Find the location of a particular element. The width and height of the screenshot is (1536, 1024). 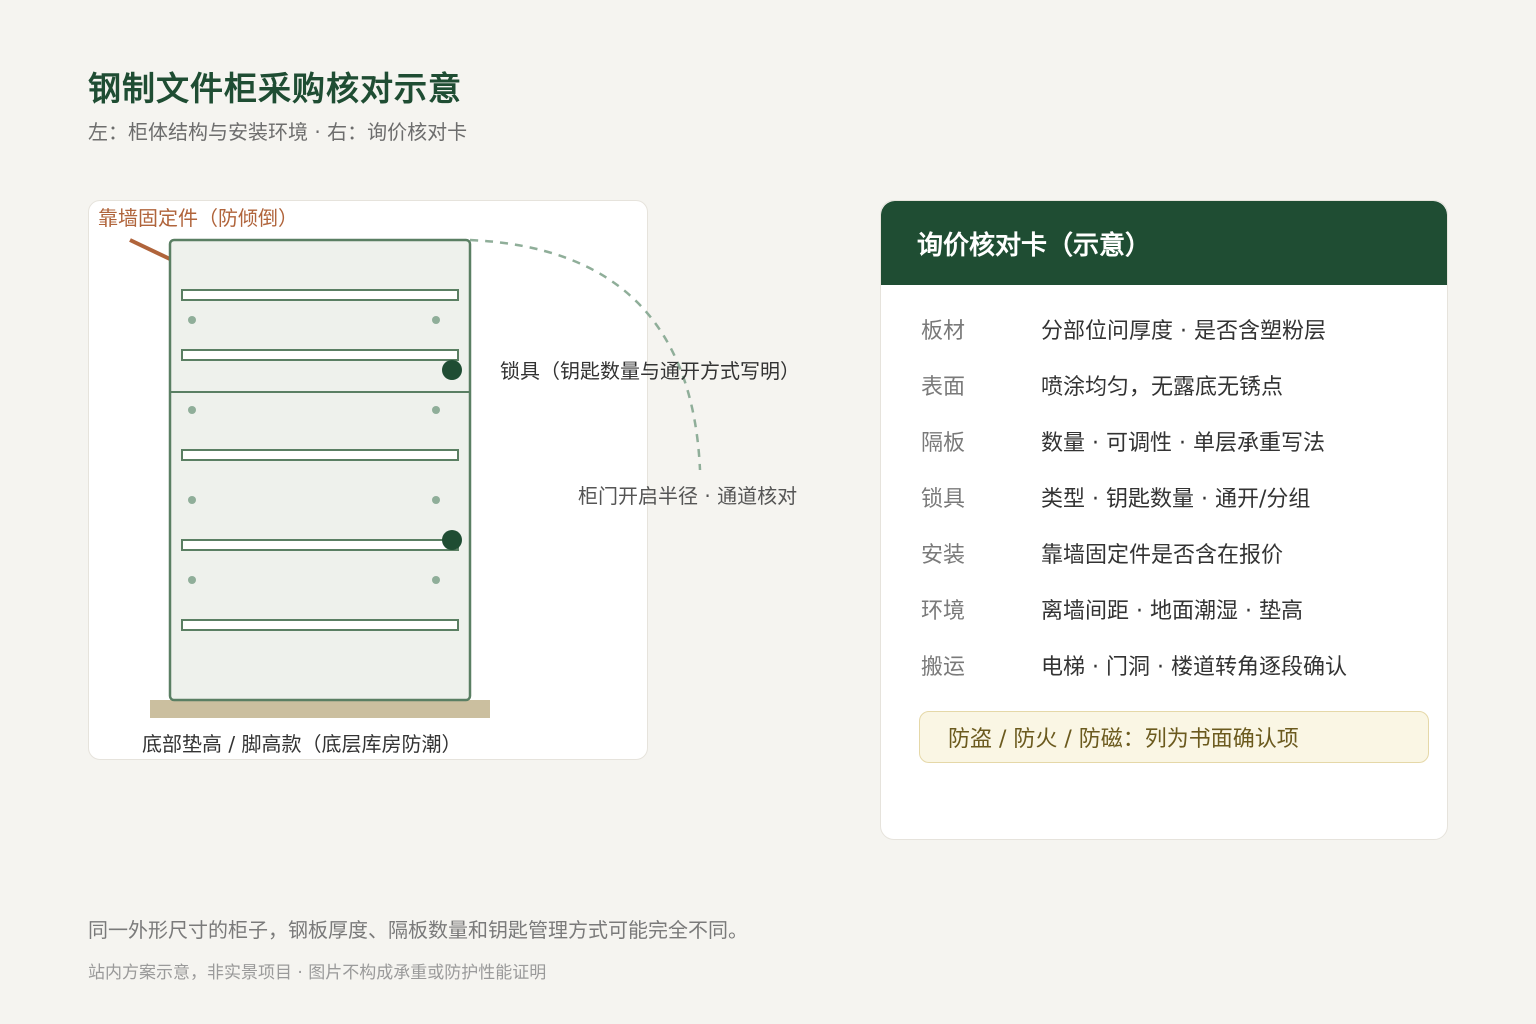

check-row: 隔板 数量 · 可调性 · 单层承重写法 is located at coordinates (1134, 453).